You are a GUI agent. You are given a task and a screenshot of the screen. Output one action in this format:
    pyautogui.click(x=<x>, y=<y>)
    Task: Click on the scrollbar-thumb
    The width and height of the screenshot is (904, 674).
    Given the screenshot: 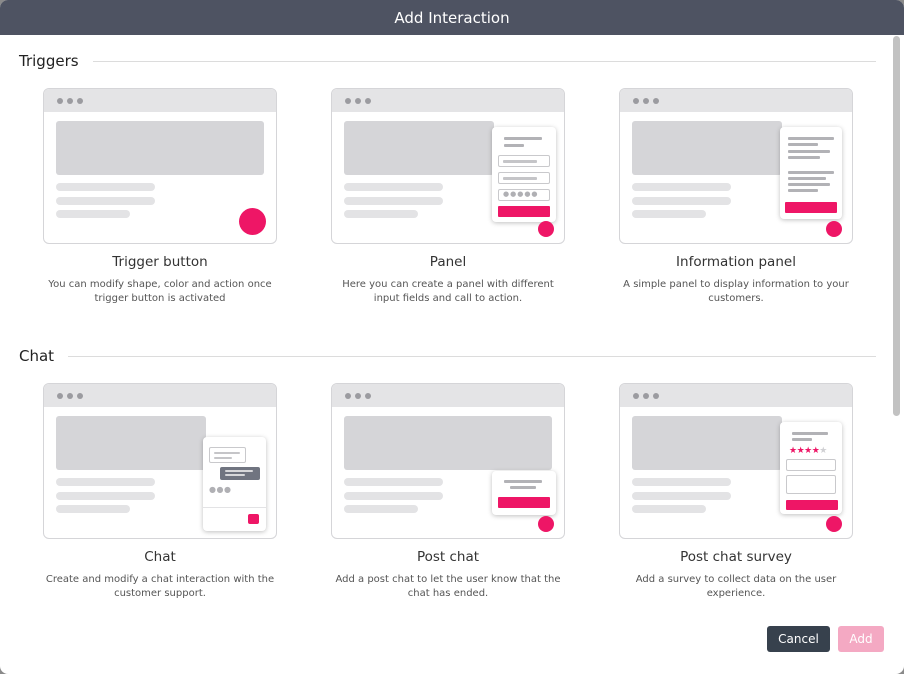 What is the action you would take?
    pyautogui.click(x=896, y=226)
    